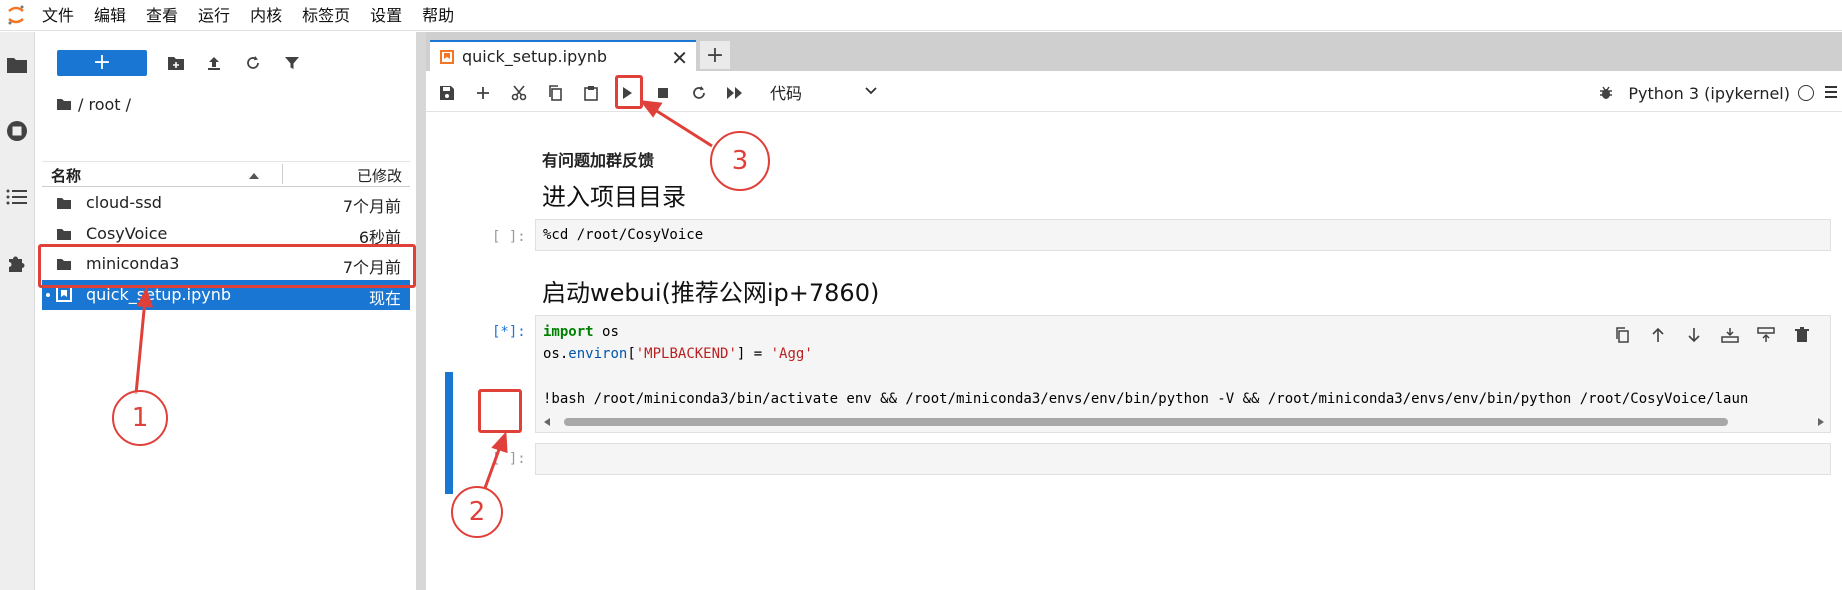  I want to click on file-name: CosyVoice, so click(127, 233).